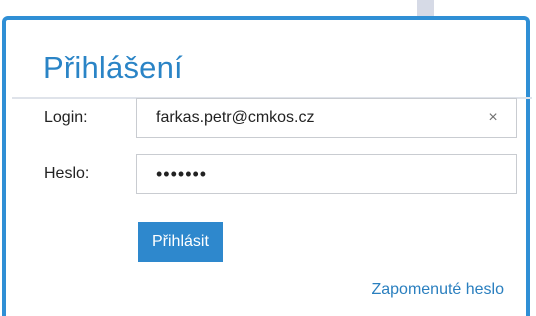  I want to click on password-label: Heslo:, so click(67, 173).